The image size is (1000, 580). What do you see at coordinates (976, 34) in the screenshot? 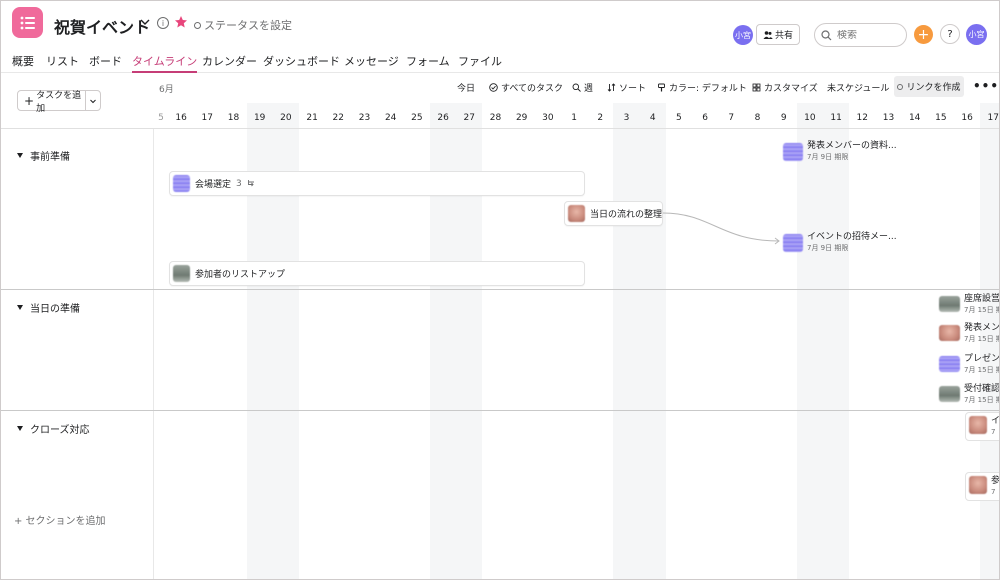
I see `user-avatar: 小宮` at bounding box center [976, 34].